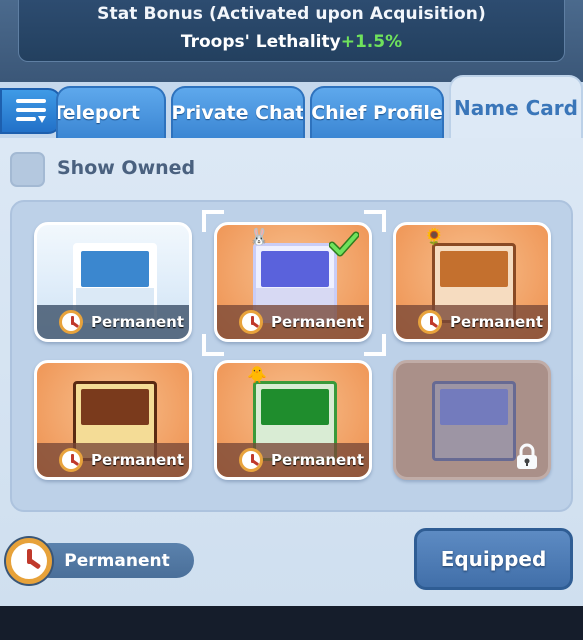 This screenshot has width=583, height=640. Describe the element at coordinates (291, 14) in the screenshot. I see `stat-bonus-title: Stat Bonus (Activated upon Acquisition)` at that location.